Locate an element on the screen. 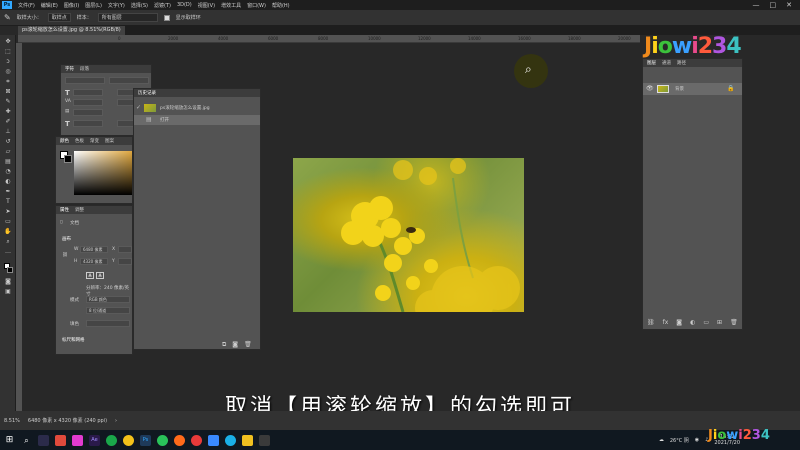 This screenshot has width=800, height=450. menu-select: 选择(S) is located at coordinates (139, 5).